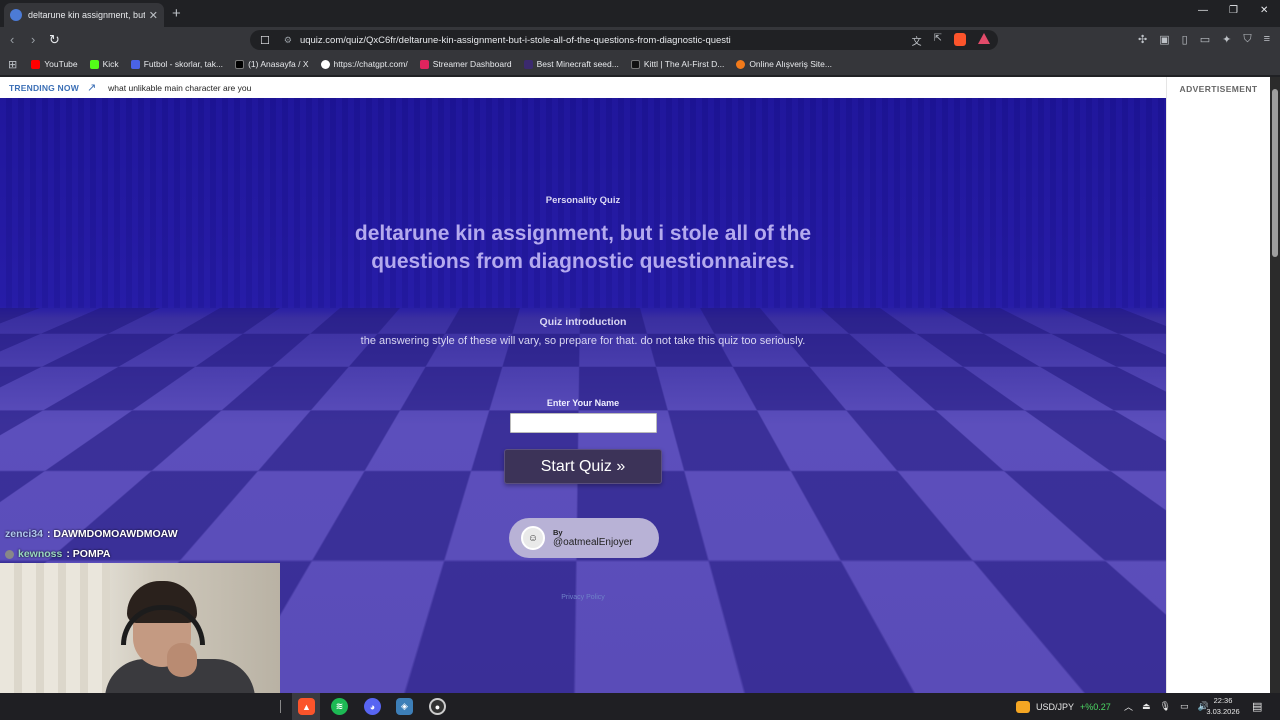  Describe the element at coordinates (437, 706) in the screenshot. I see `obs-taskbar-icon: ●` at that location.